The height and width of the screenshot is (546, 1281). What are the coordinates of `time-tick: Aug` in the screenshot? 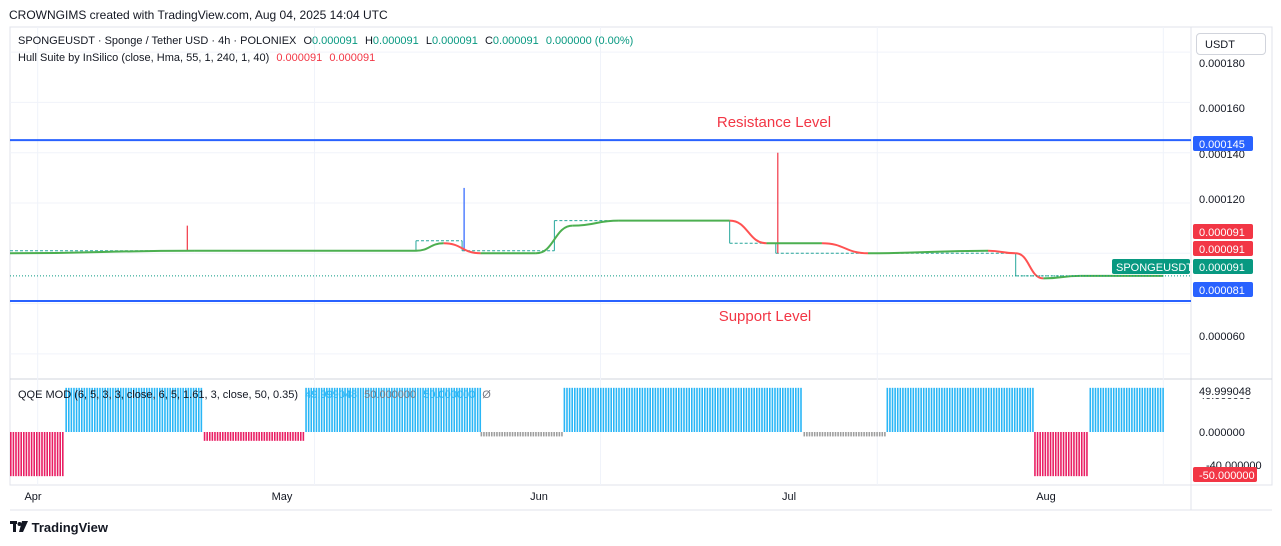 It's located at (1046, 497).